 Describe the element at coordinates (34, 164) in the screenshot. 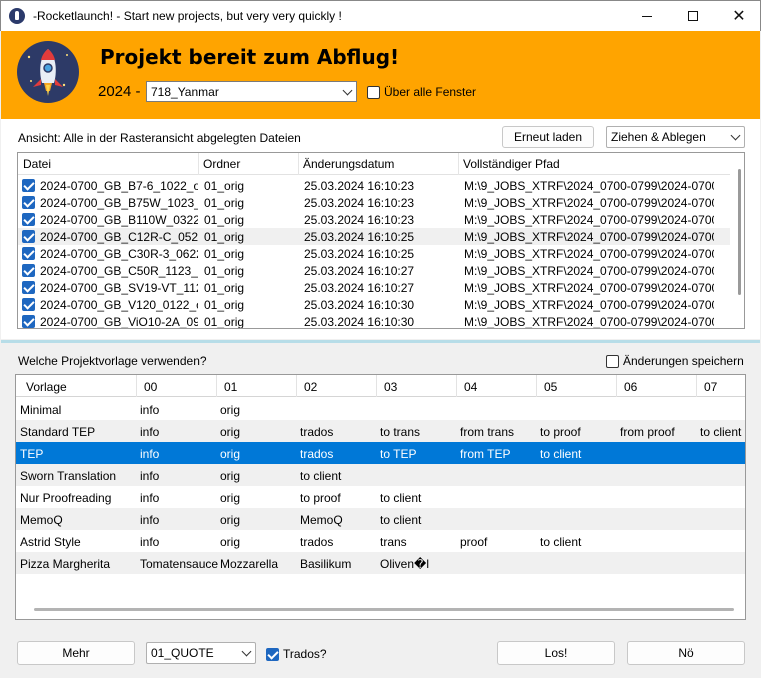

I see `col-file: Datei` at that location.